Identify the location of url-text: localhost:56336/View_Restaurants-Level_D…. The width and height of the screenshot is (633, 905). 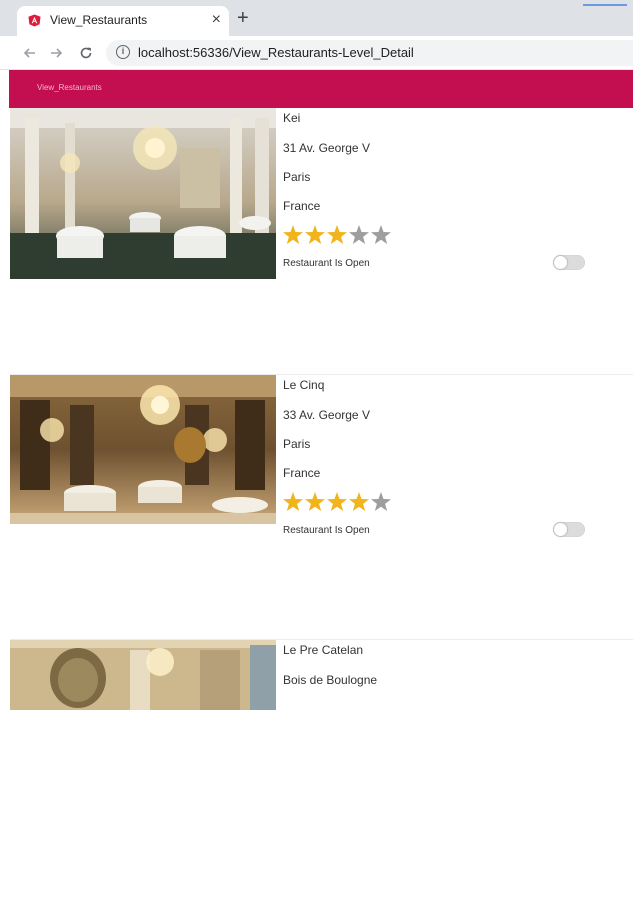
(276, 52).